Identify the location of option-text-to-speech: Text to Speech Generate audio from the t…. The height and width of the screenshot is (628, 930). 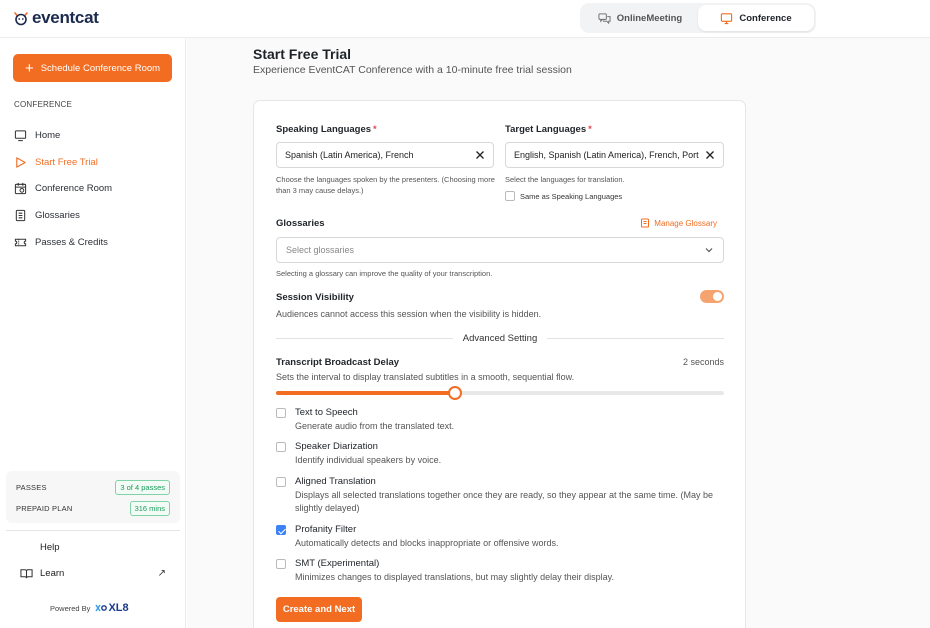
(501, 420).